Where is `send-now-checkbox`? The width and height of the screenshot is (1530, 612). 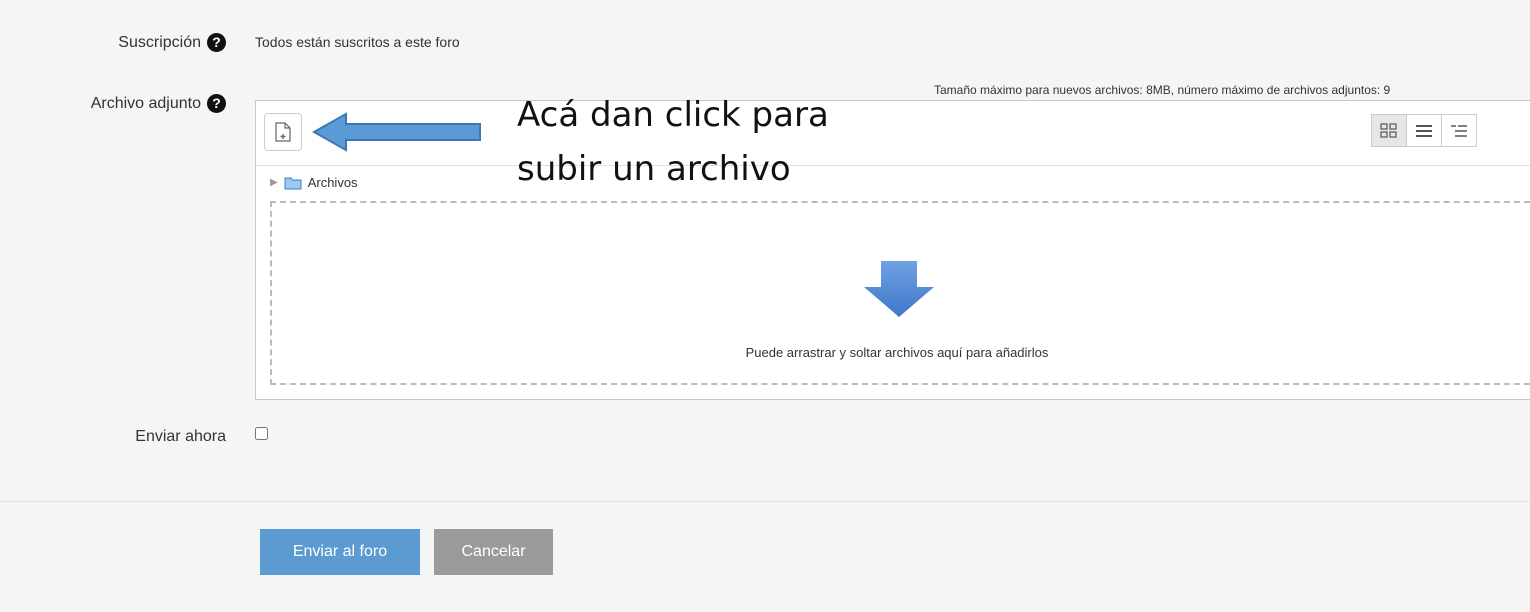 send-now-checkbox is located at coordinates (261, 433).